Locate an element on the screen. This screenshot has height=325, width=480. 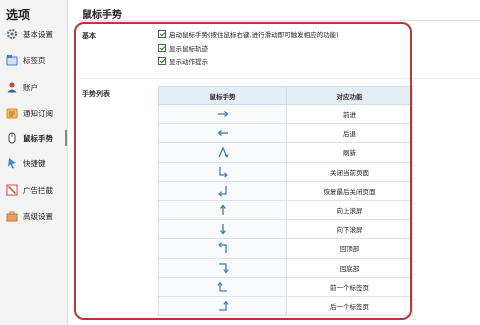
title-divider is located at coordinates (279, 20).